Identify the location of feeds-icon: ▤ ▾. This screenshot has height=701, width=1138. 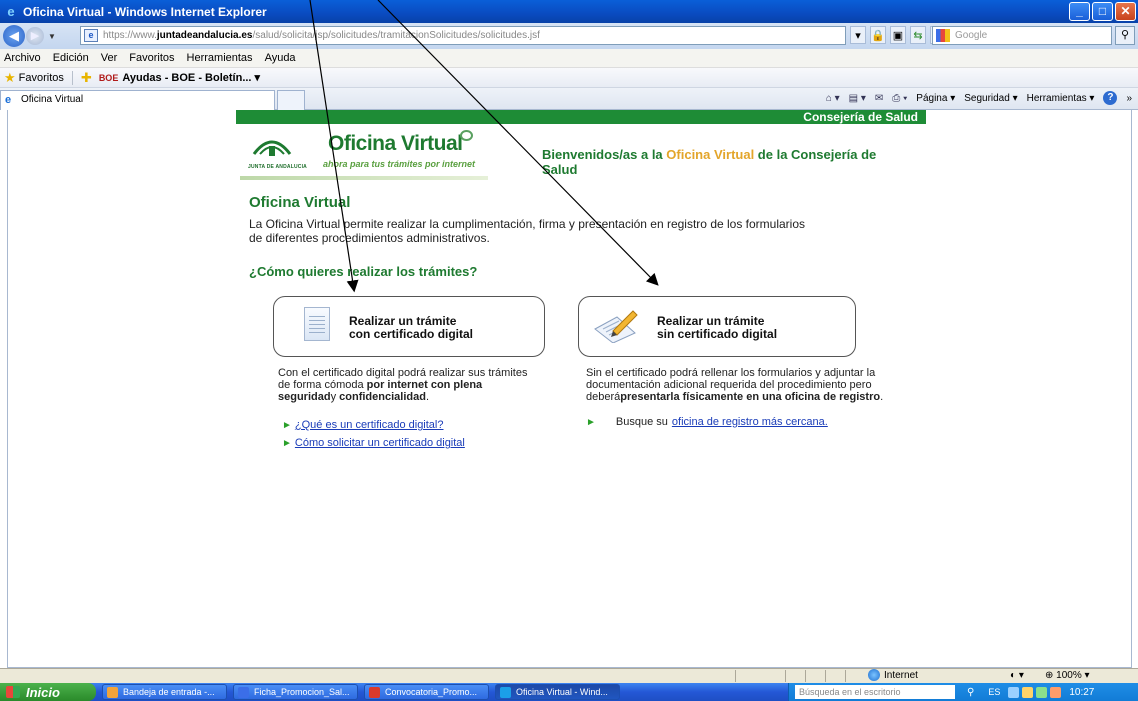
(857, 98).